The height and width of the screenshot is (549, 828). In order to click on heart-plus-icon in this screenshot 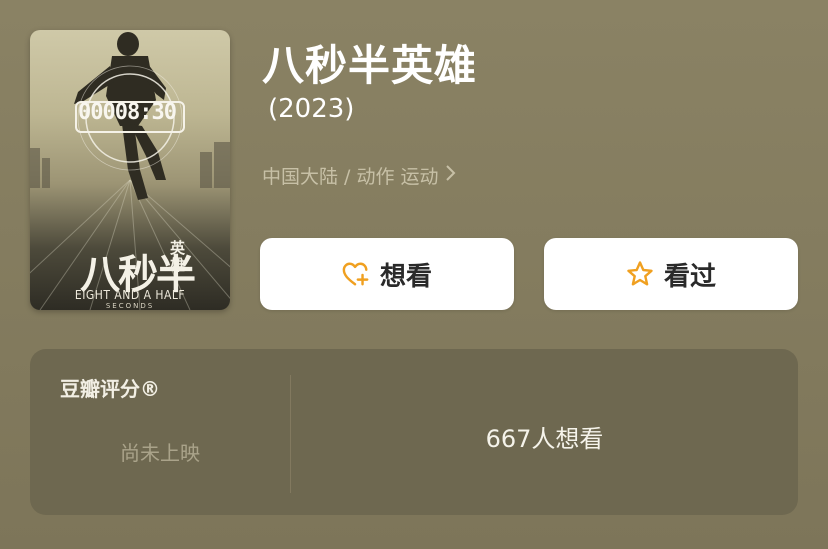, I will do `click(356, 274)`.